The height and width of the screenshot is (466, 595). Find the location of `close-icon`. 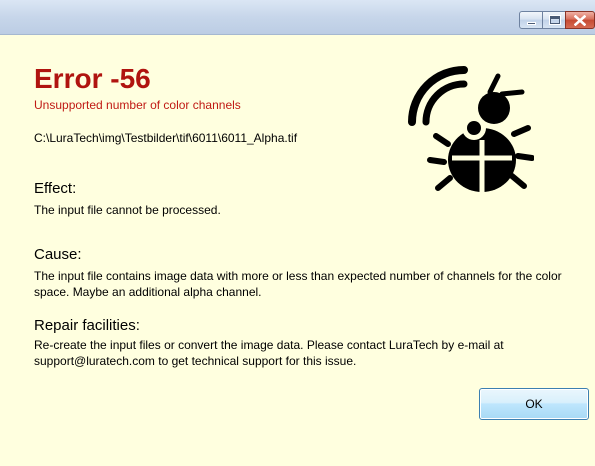

close-icon is located at coordinates (580, 20).